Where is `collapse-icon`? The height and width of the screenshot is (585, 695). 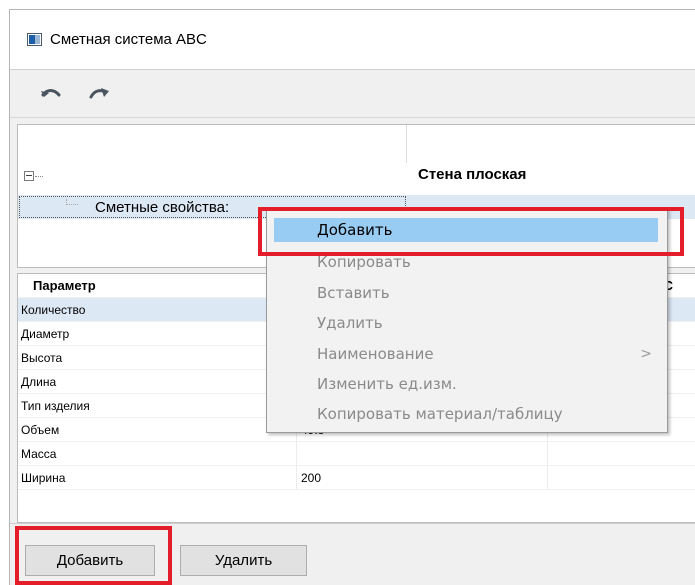
collapse-icon is located at coordinates (29, 176).